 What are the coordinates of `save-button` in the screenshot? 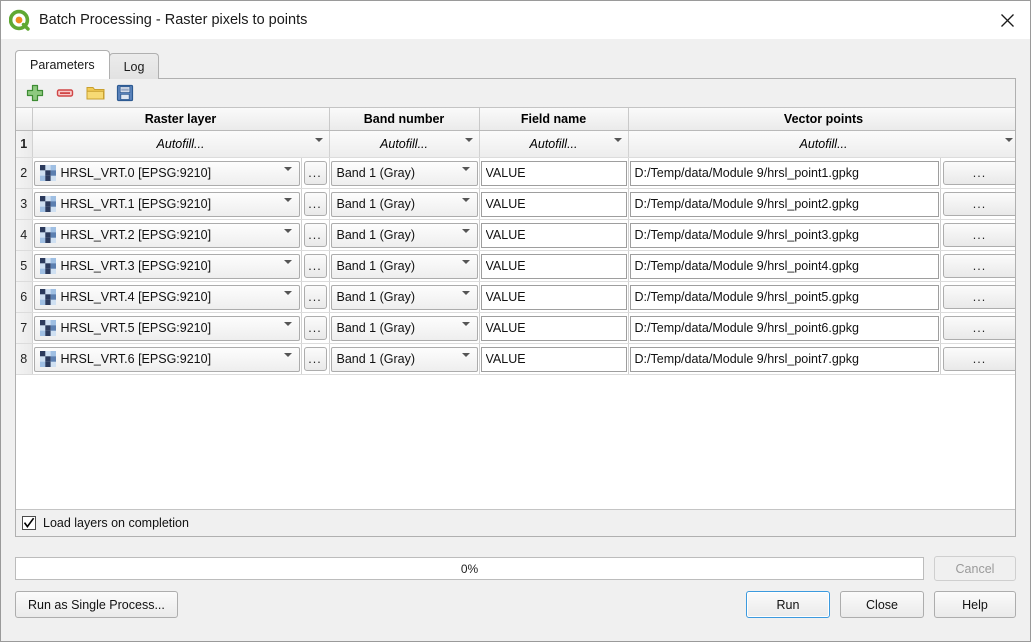 It's located at (125, 93).